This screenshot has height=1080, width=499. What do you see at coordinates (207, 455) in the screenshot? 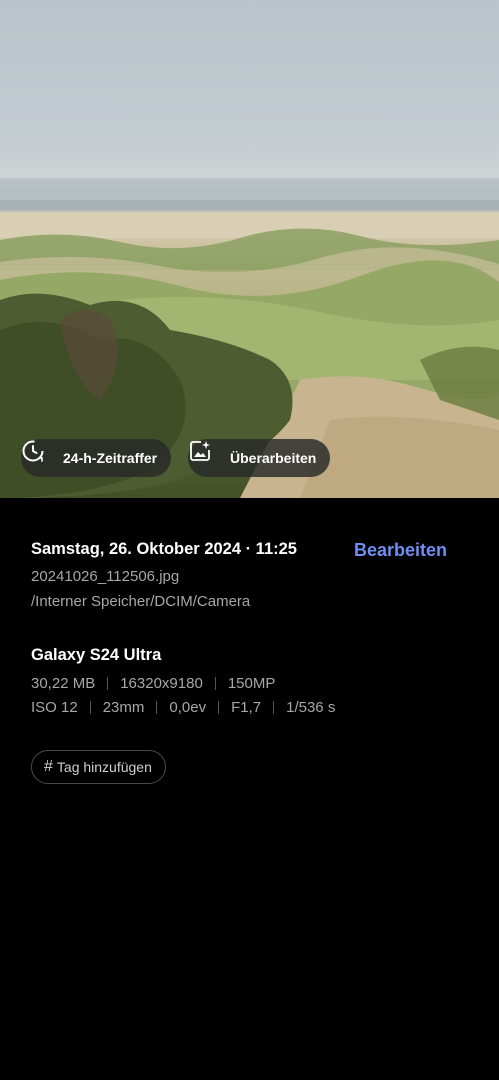
I see `sparkle-image-icon` at bounding box center [207, 455].